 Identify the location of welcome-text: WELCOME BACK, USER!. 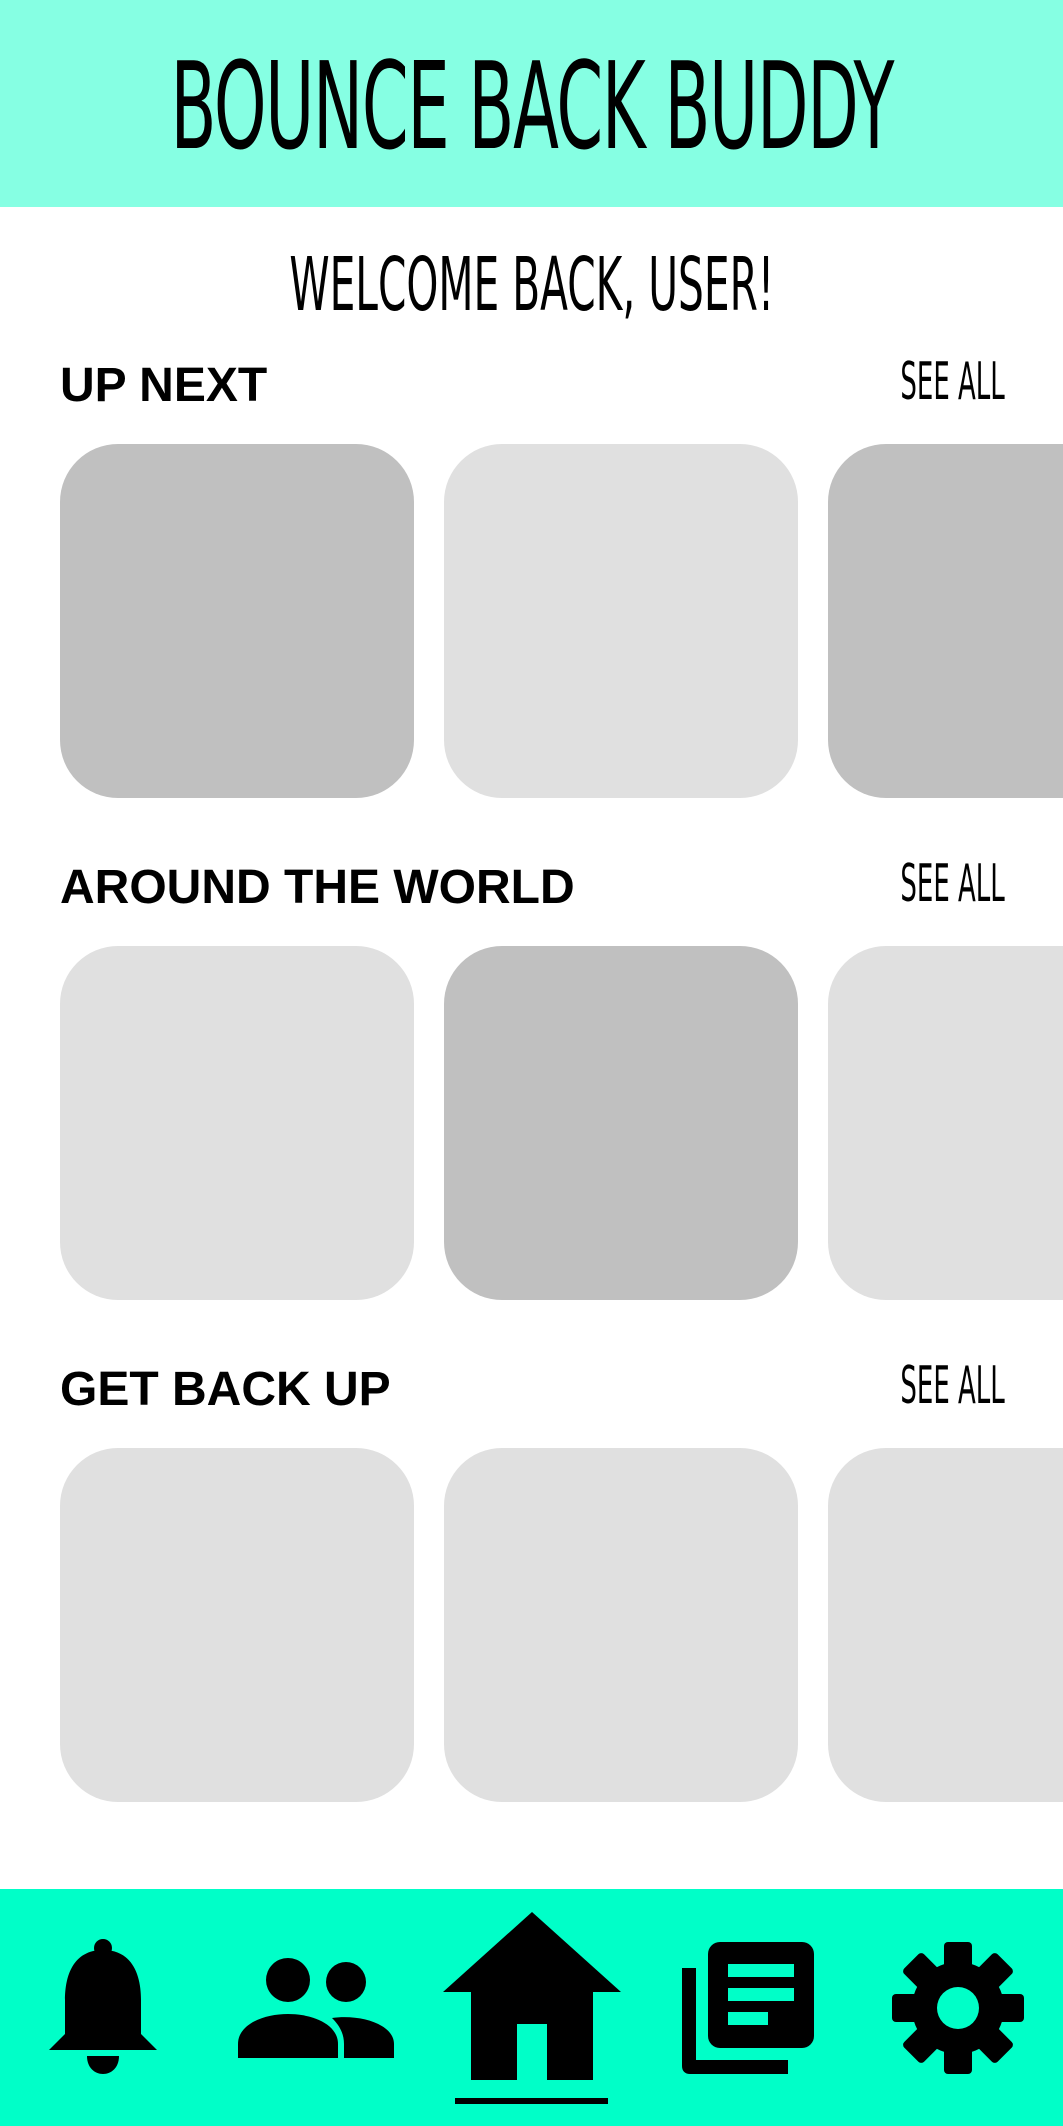
(531, 285).